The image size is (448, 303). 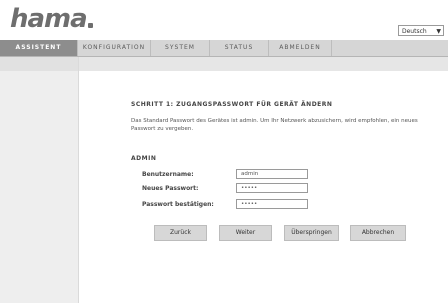 I want to click on confirm-password-label: Passwort bestätigen:, so click(x=178, y=204).